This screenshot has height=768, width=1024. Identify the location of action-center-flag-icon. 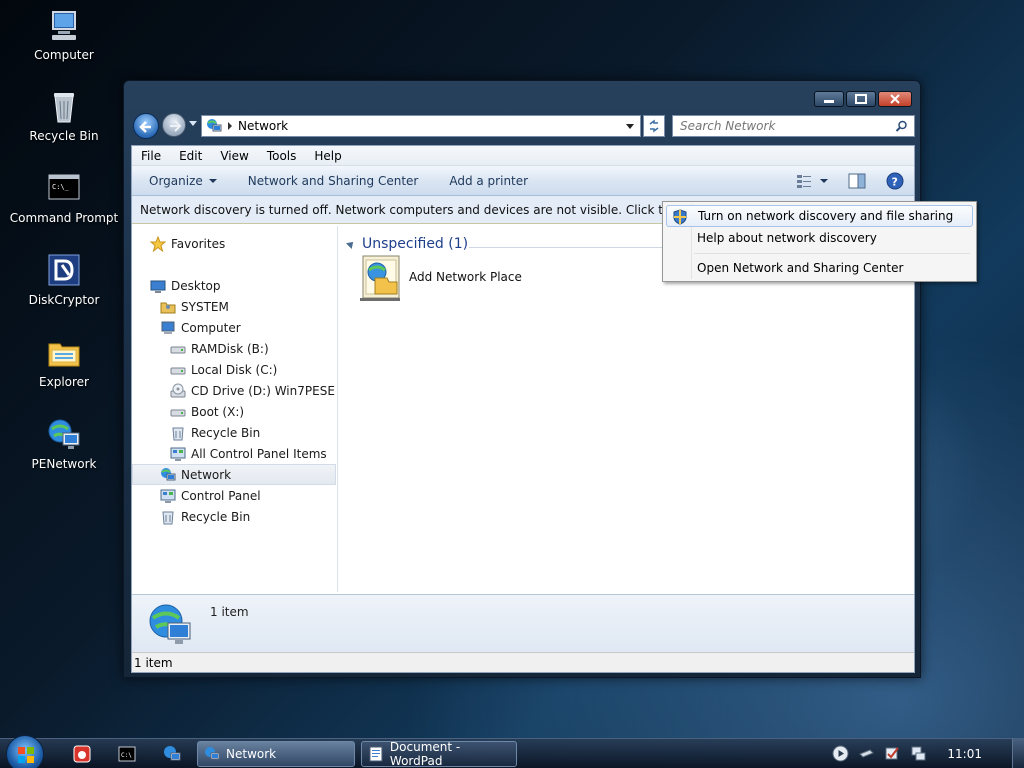
(892, 753).